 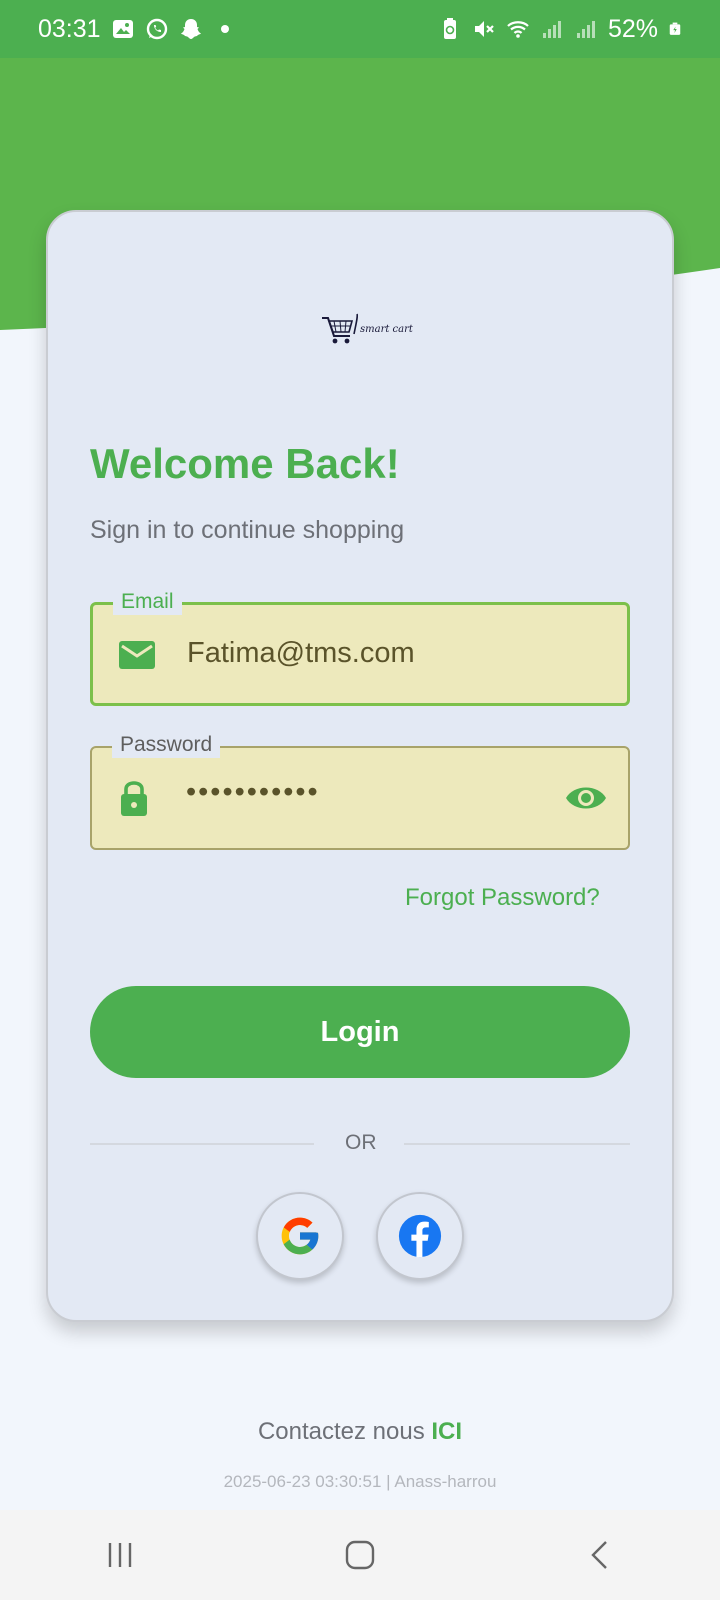 I want to click on welcome-subtitle: Sign in to continue shopping, so click(x=247, y=530).